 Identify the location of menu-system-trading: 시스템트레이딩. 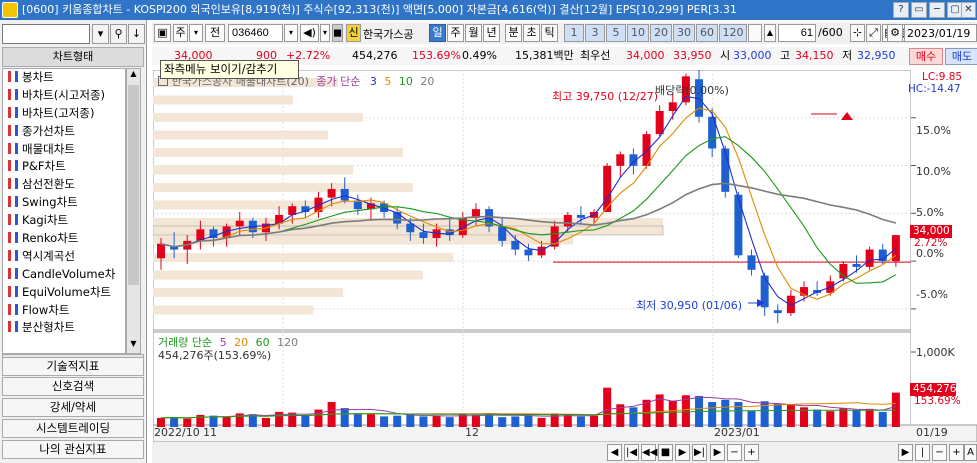
(73, 428).